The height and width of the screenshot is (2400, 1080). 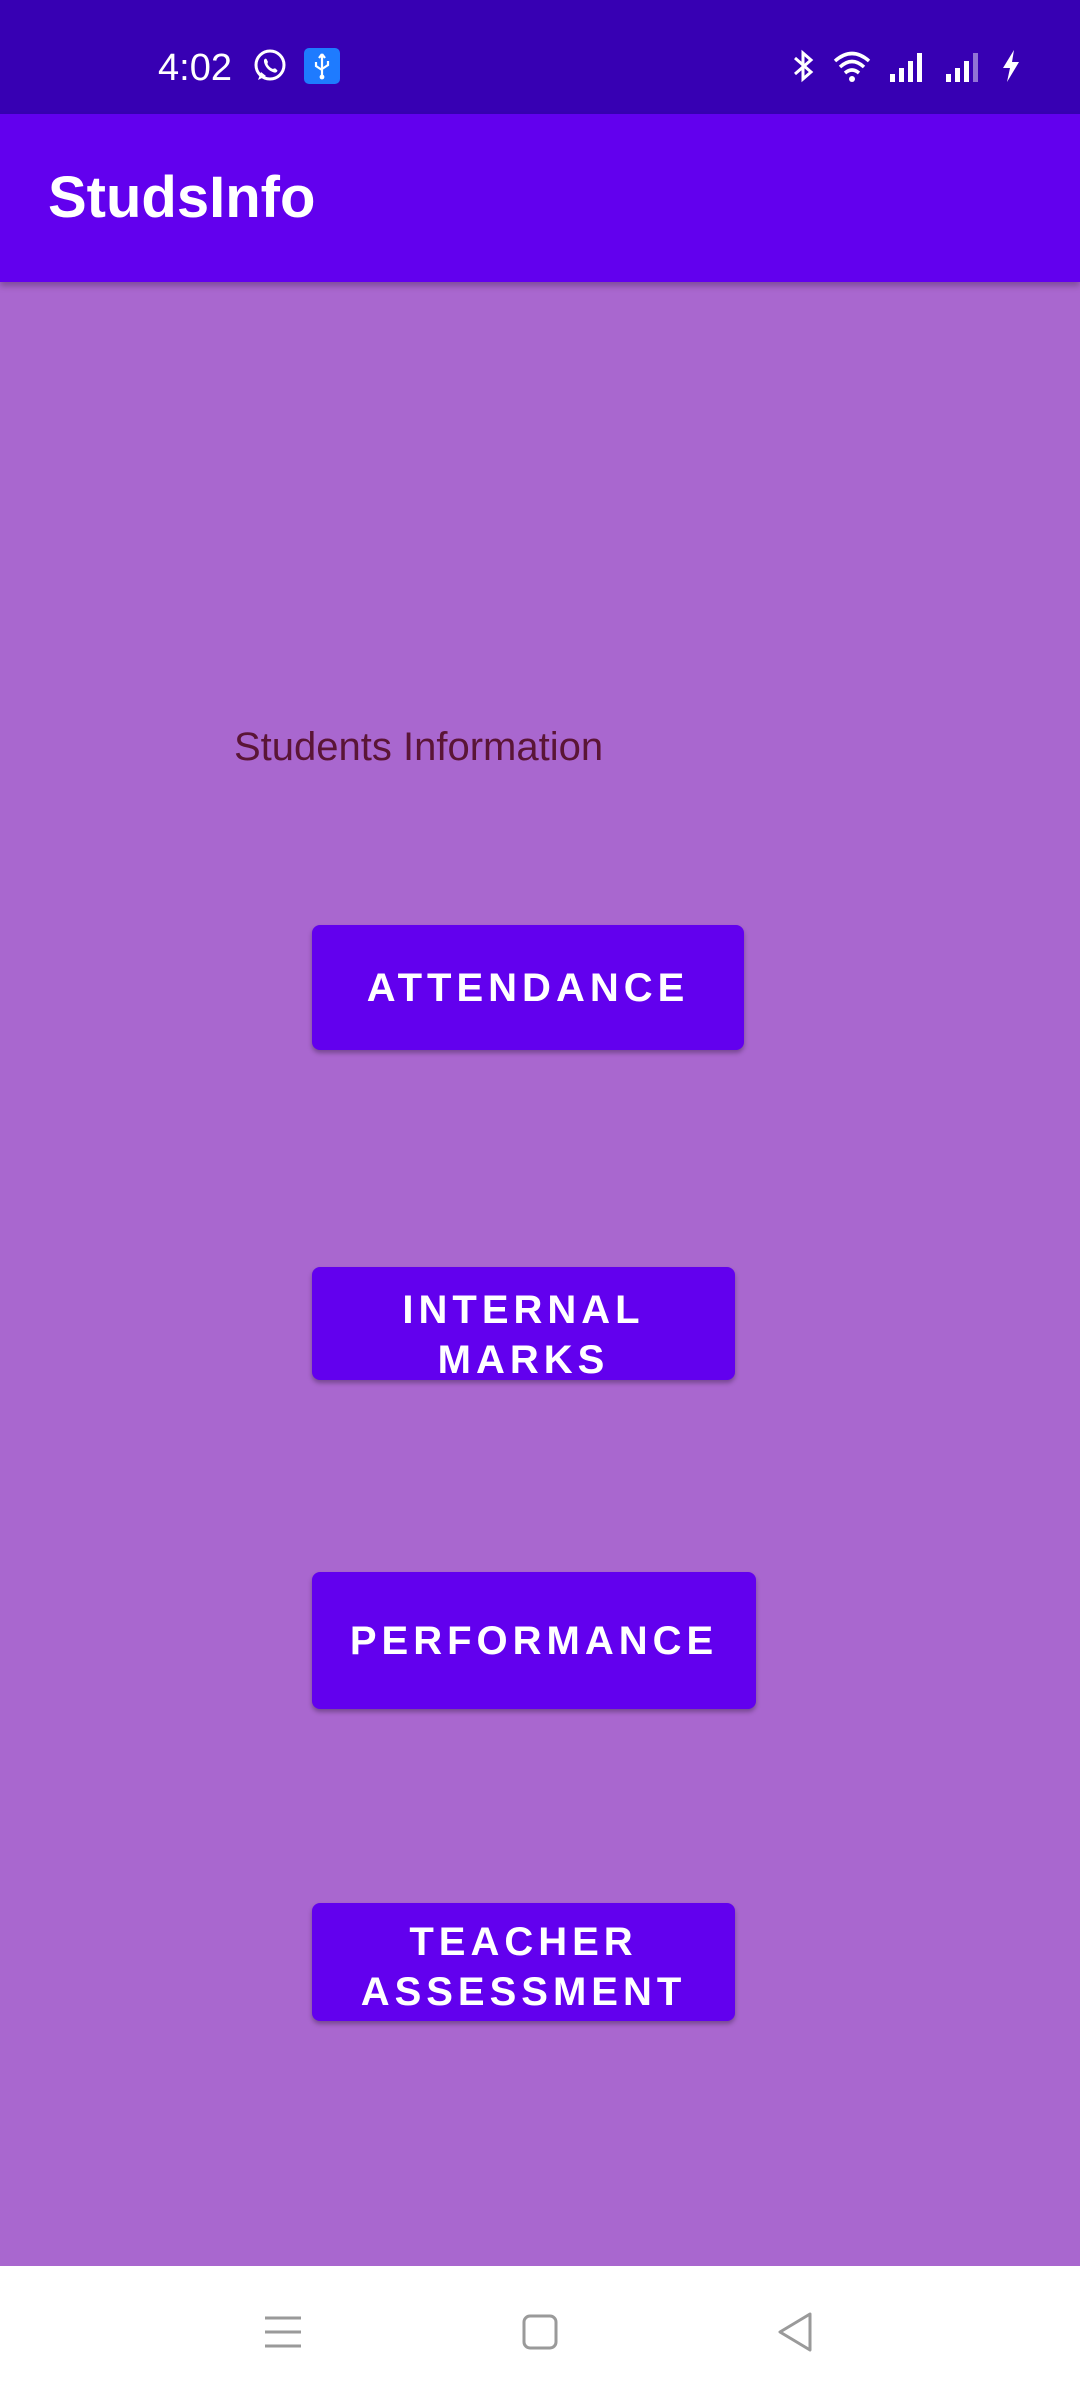 I want to click on performance-button: PERFORMANCE, so click(x=534, y=1640).